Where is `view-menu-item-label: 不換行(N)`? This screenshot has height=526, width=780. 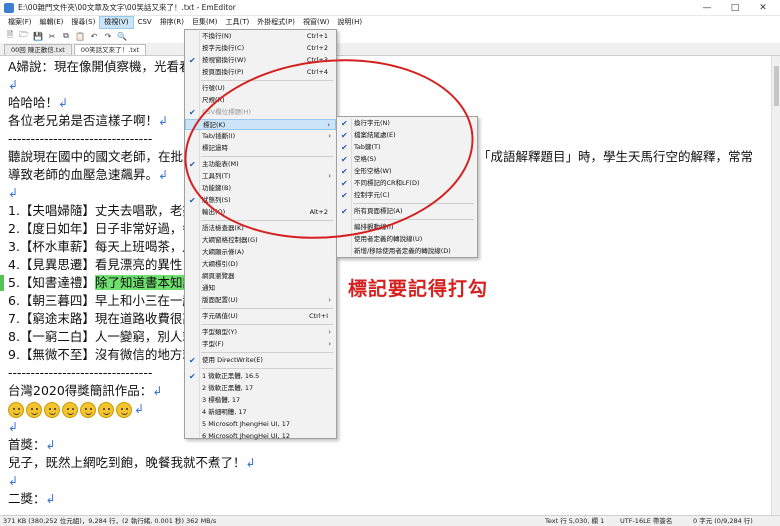
view-menu-item-label: 不換行(N) is located at coordinates (217, 36).